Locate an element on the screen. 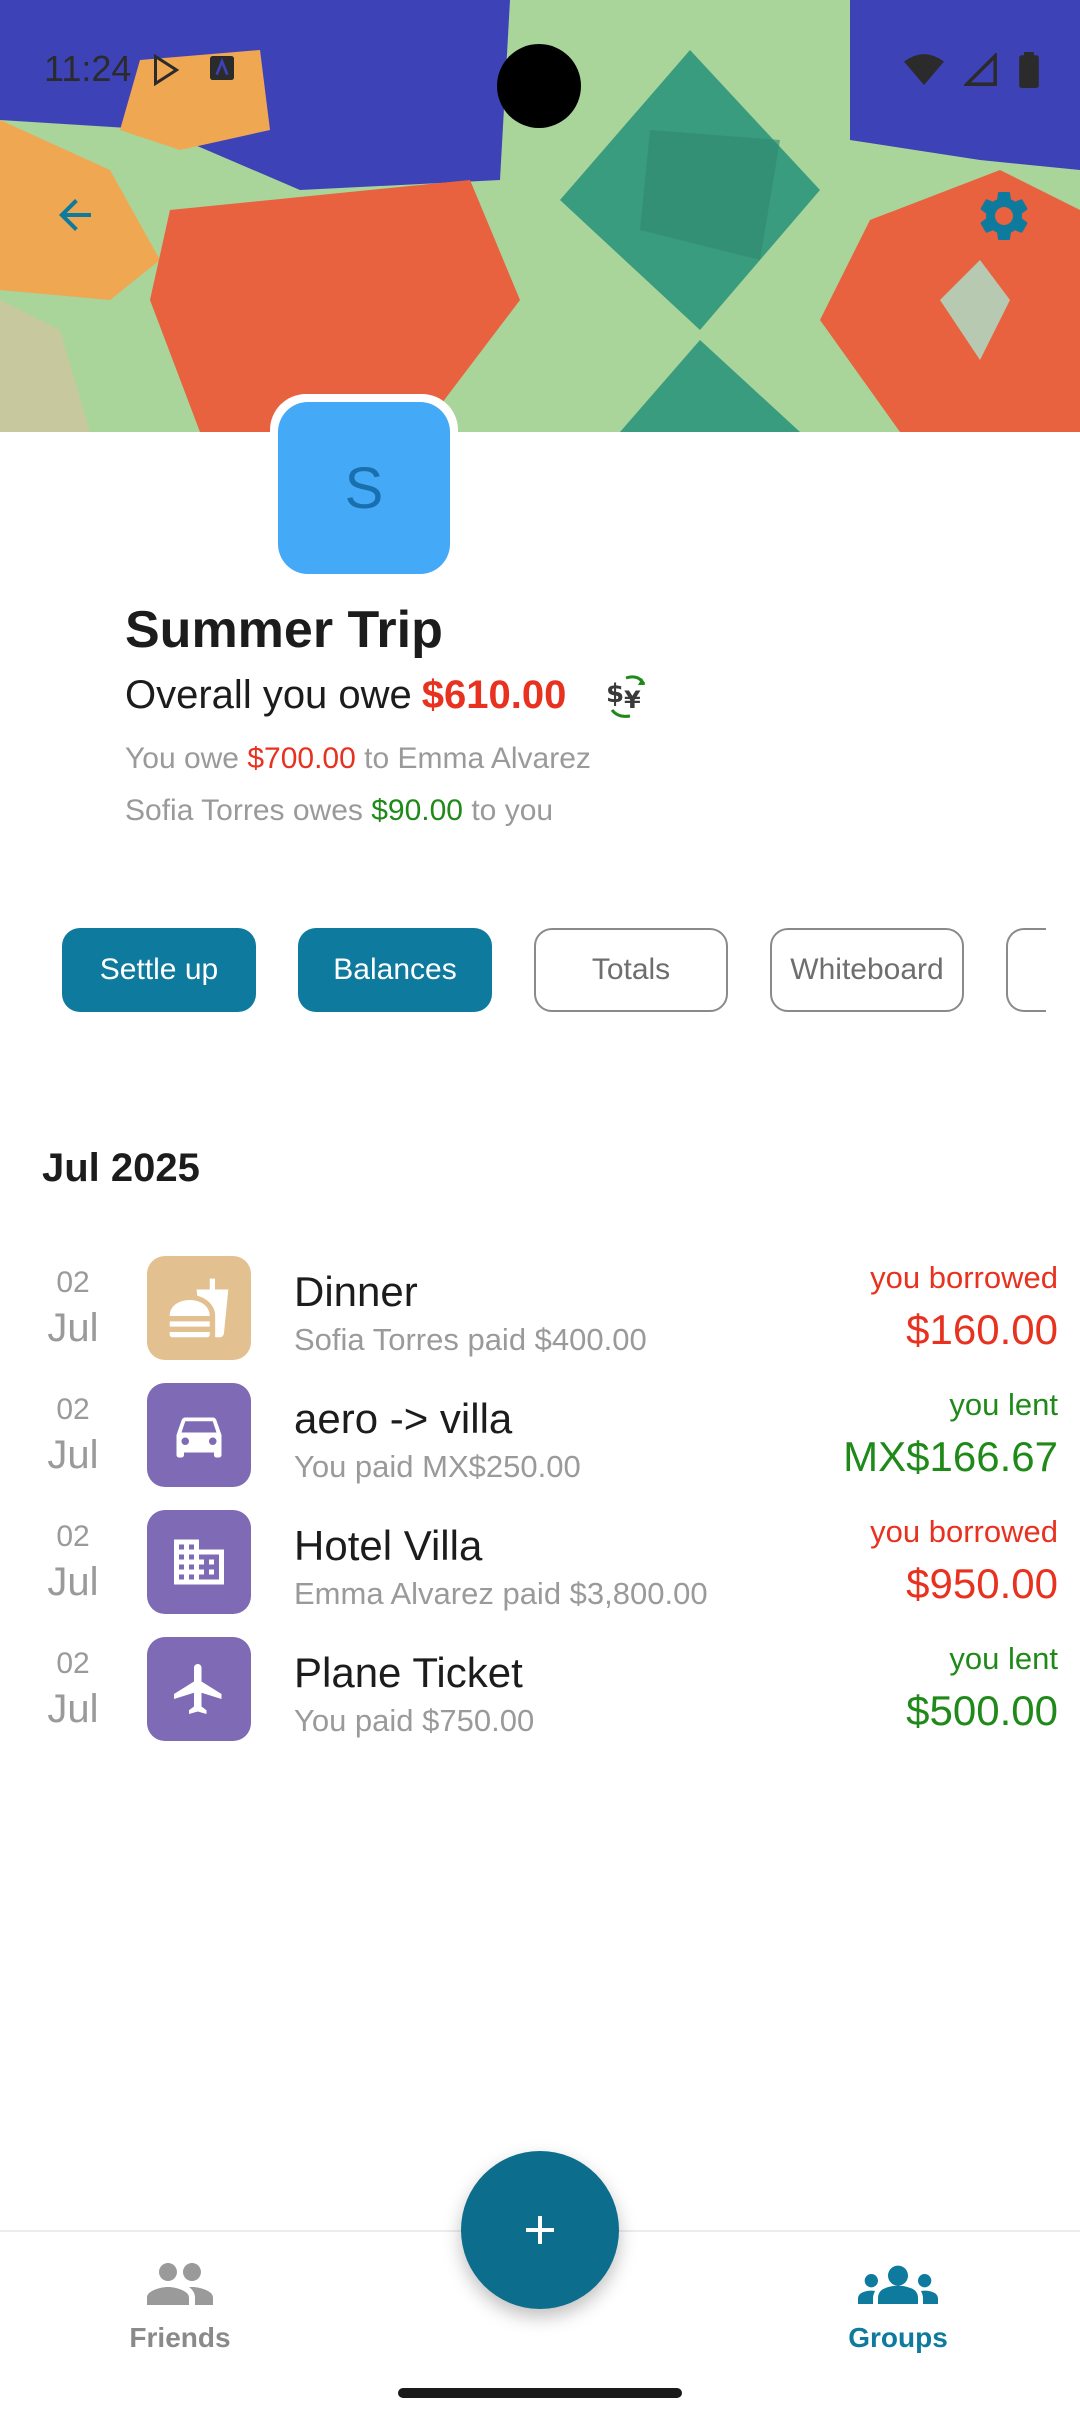  system-status-icons is located at coordinates (972, 70).